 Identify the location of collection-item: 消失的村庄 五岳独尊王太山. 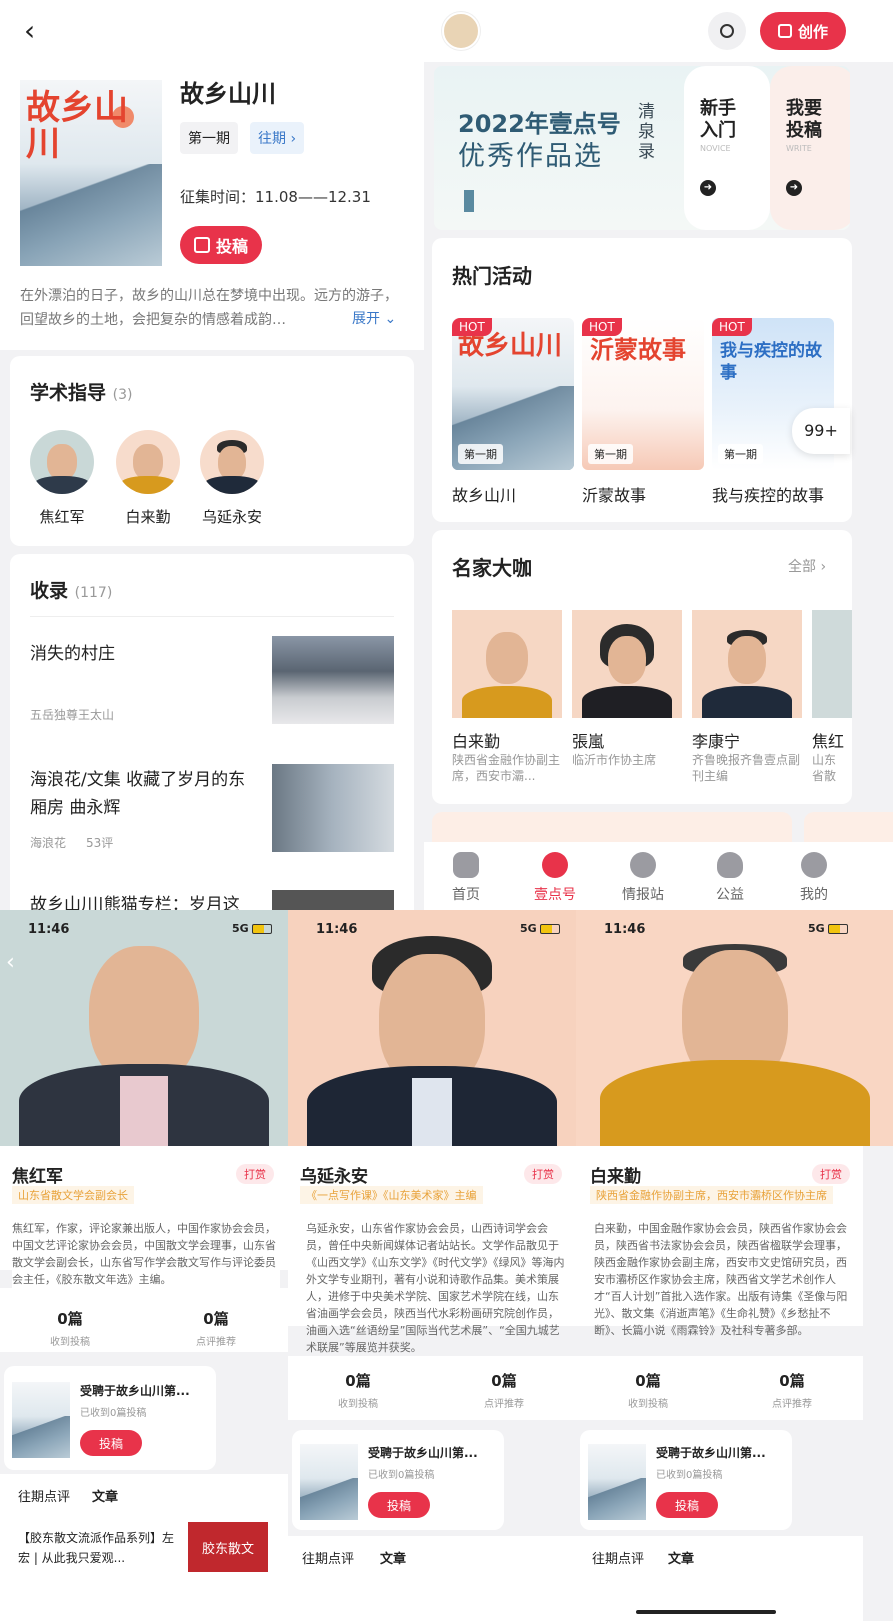
(212, 684).